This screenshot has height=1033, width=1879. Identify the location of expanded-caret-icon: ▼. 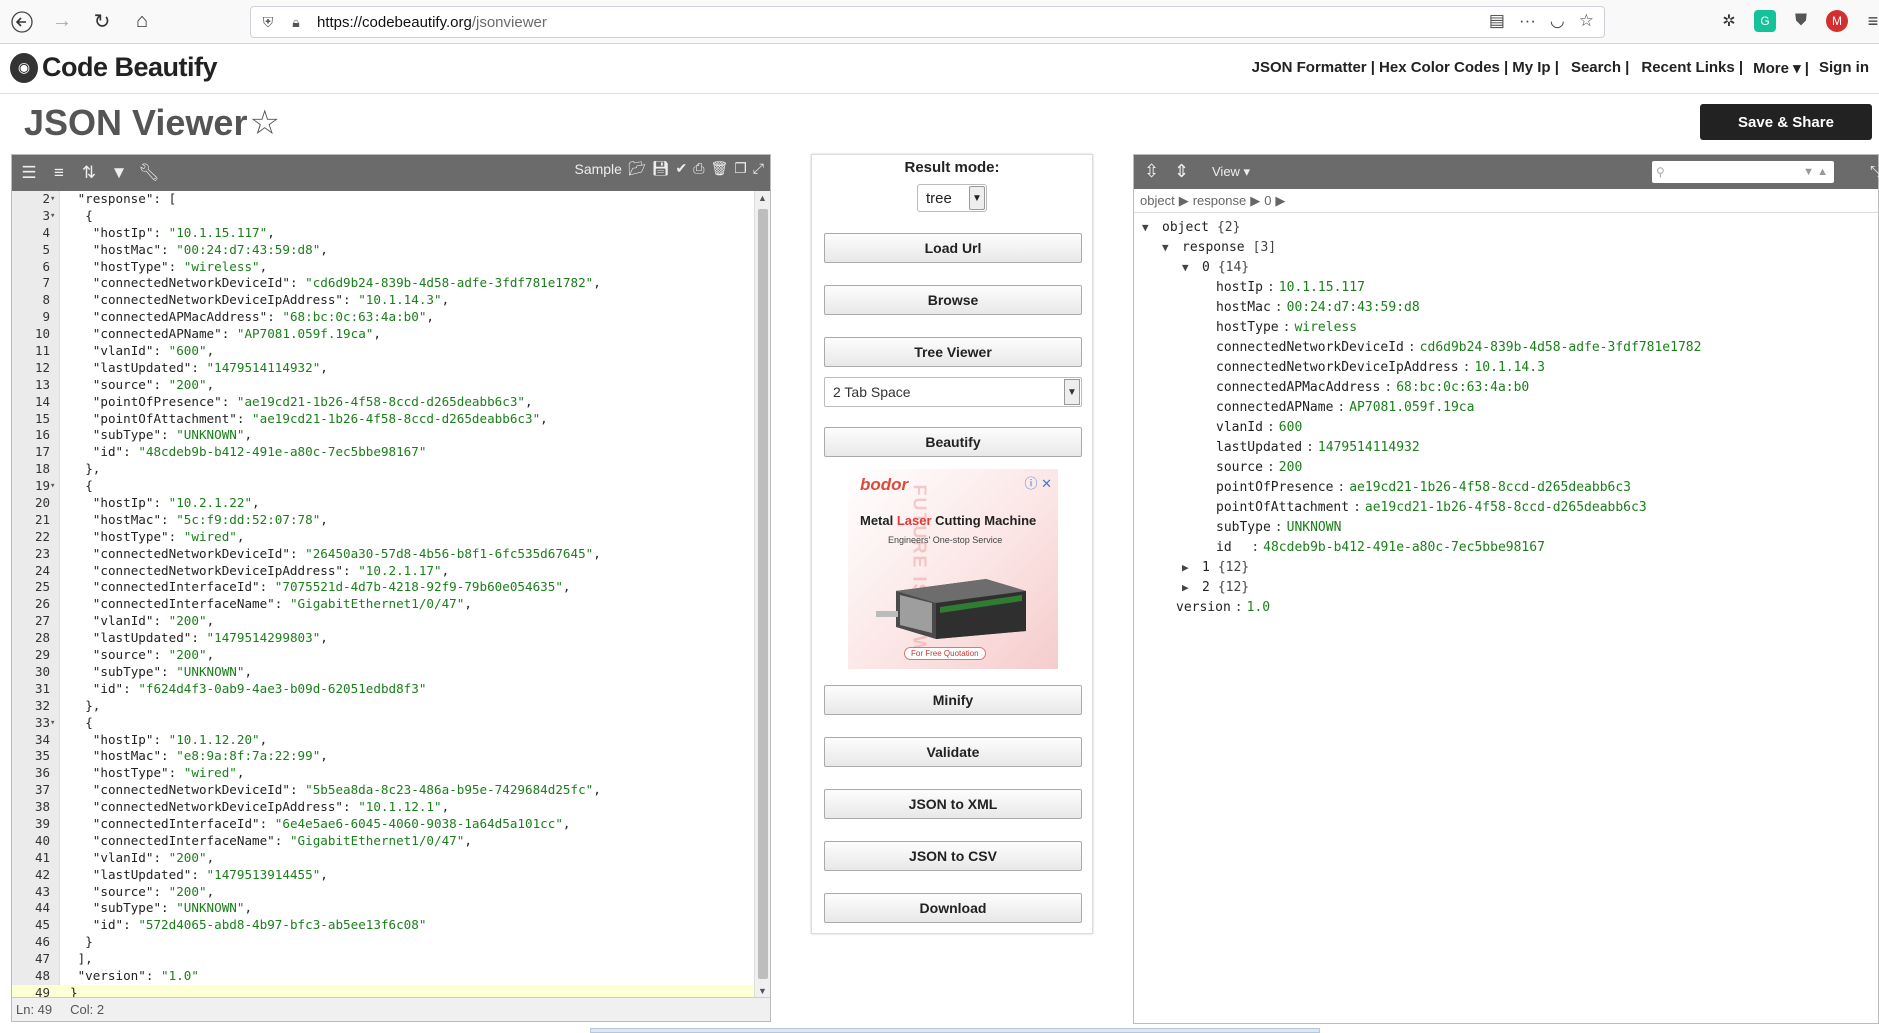
(1169, 248).